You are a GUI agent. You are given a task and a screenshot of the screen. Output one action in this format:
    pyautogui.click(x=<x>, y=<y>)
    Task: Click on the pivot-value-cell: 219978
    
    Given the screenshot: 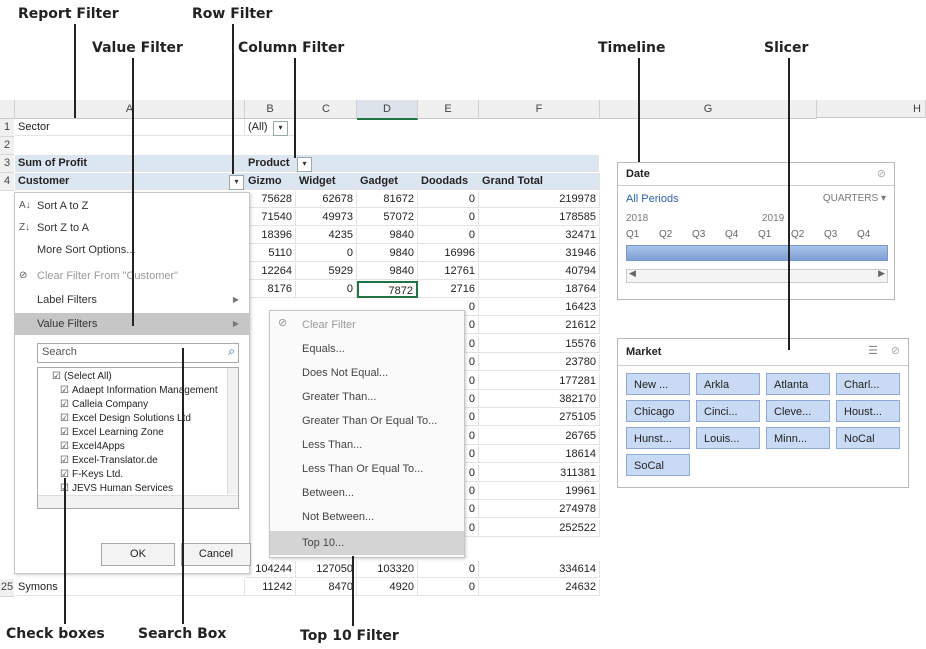 What is the action you would take?
    pyautogui.click(x=539, y=199)
    